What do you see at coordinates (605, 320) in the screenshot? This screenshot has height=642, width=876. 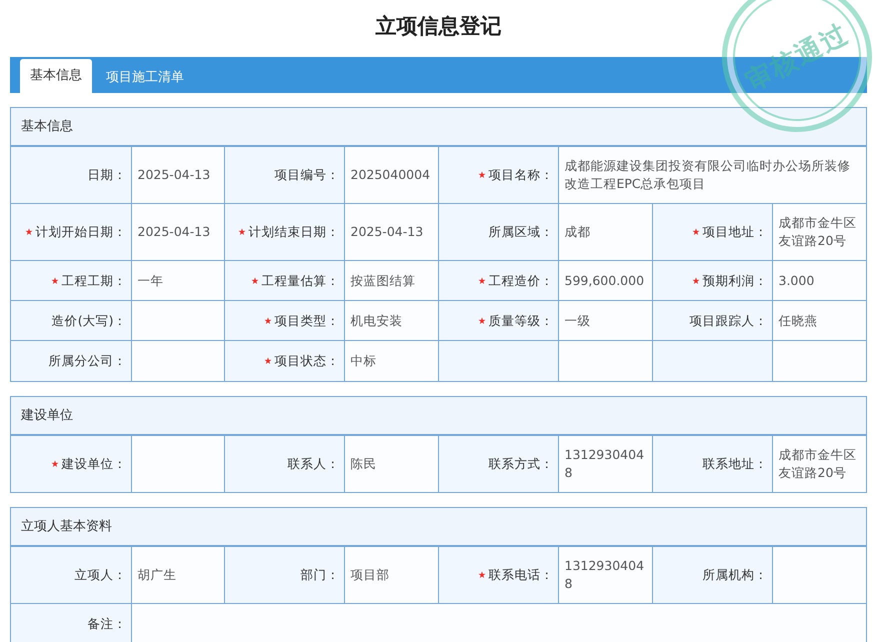 I see `field-value: 一级` at bounding box center [605, 320].